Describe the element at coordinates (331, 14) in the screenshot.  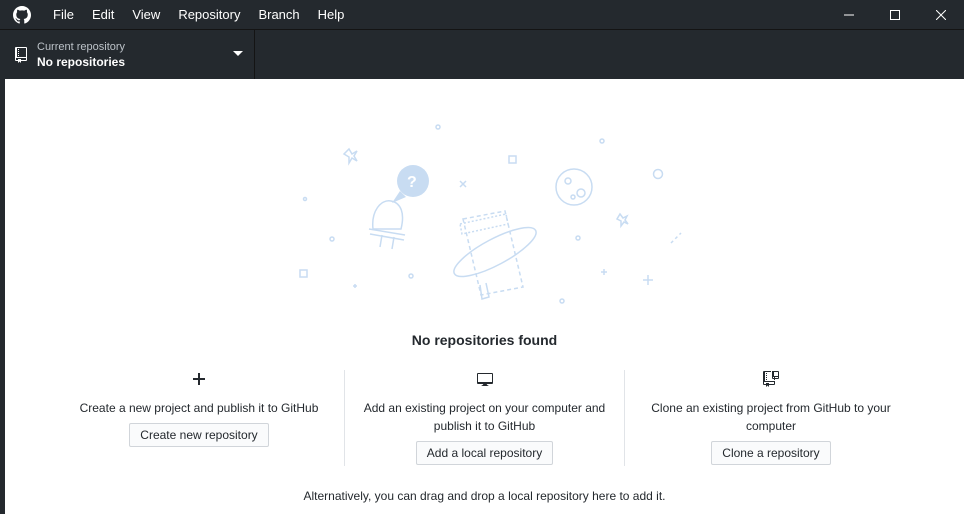
I see `menu-help: Help` at that location.